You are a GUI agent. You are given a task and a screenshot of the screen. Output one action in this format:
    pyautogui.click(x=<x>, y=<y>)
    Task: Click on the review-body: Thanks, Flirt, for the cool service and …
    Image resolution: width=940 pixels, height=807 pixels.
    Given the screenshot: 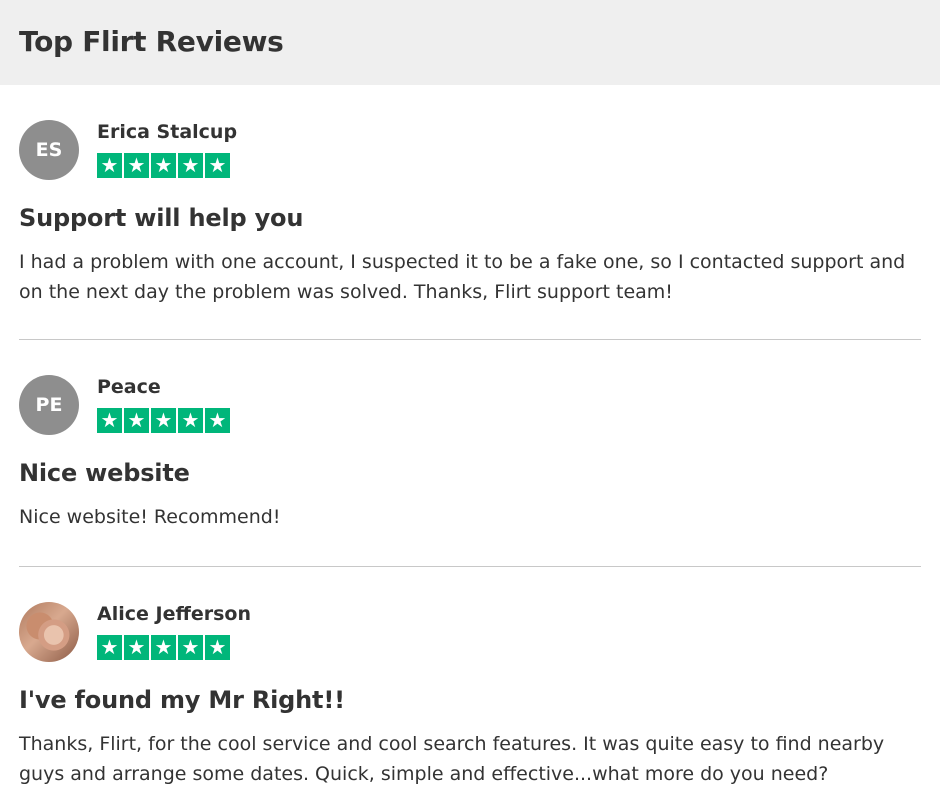 What is the action you would take?
    pyautogui.click(x=452, y=759)
    